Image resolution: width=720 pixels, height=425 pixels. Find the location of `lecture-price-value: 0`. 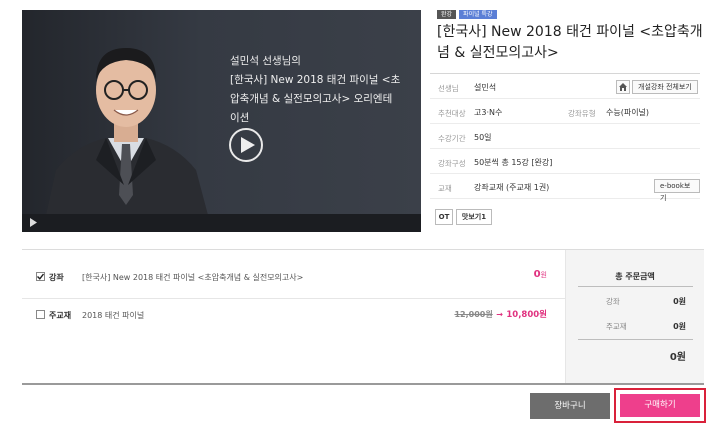

lecture-price-value: 0 is located at coordinates (537, 274).